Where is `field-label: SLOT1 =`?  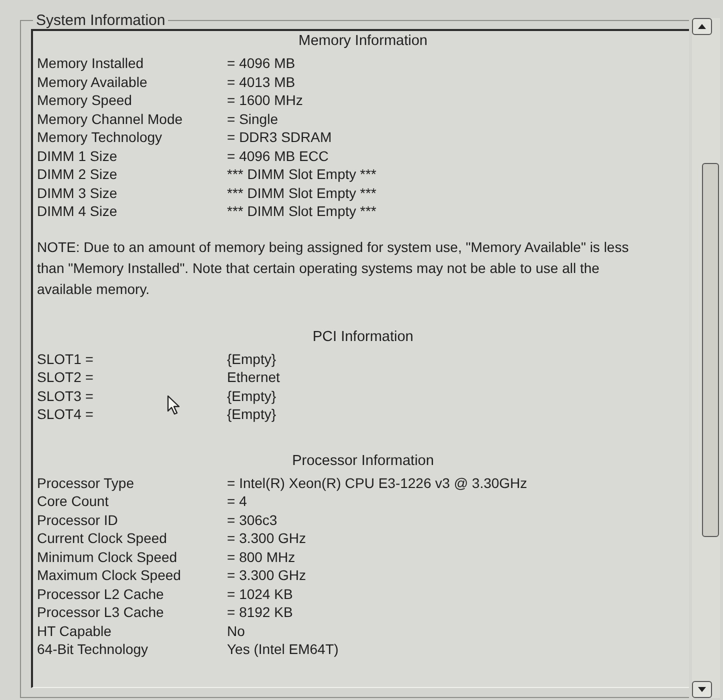 field-label: SLOT1 = is located at coordinates (65, 358).